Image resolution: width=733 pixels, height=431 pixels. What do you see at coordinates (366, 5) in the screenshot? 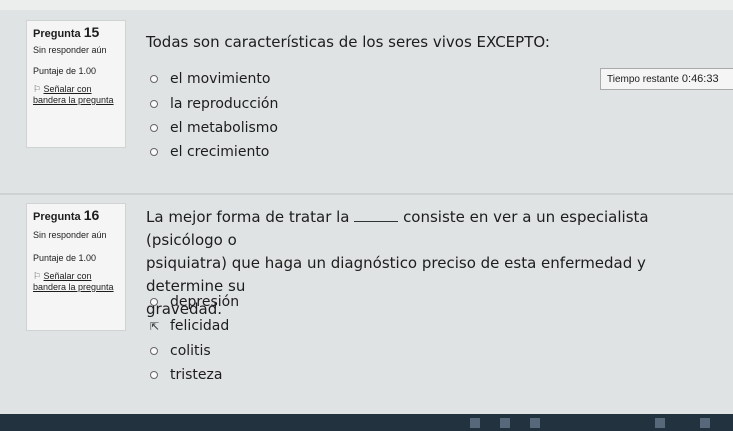
I see `top-strip` at bounding box center [366, 5].